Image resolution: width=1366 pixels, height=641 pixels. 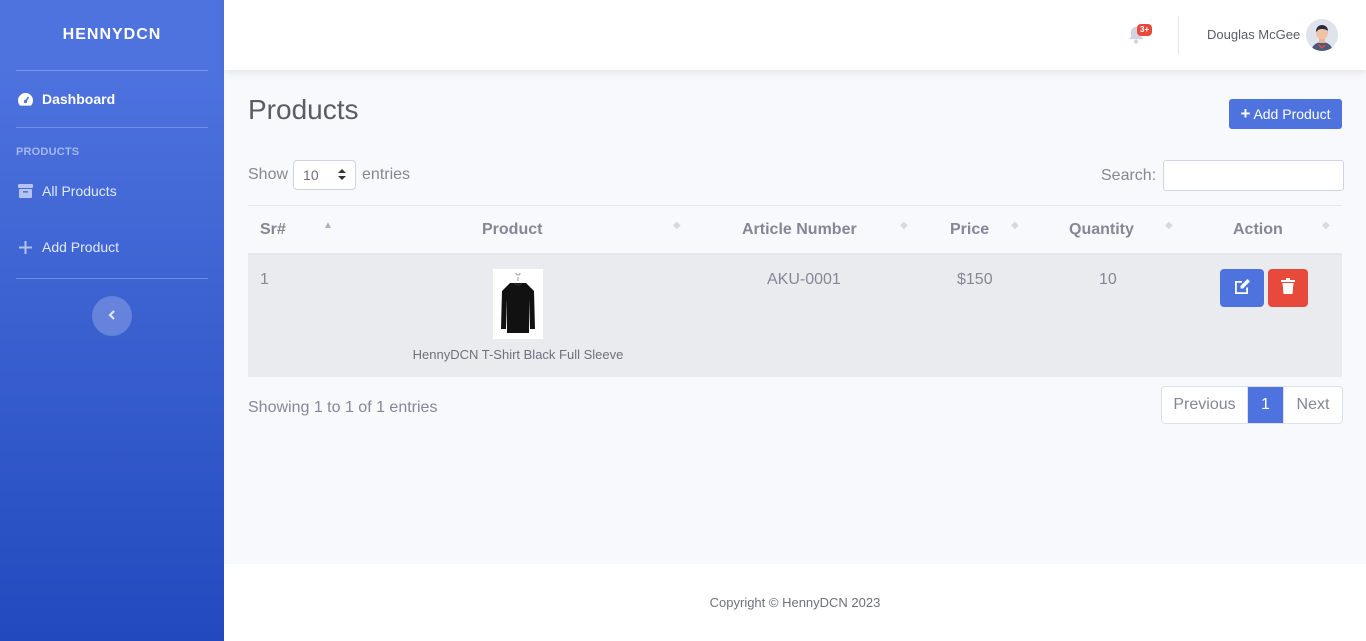 What do you see at coordinates (79, 191) in the screenshot?
I see `sidebar-item-label: All Products` at bounding box center [79, 191].